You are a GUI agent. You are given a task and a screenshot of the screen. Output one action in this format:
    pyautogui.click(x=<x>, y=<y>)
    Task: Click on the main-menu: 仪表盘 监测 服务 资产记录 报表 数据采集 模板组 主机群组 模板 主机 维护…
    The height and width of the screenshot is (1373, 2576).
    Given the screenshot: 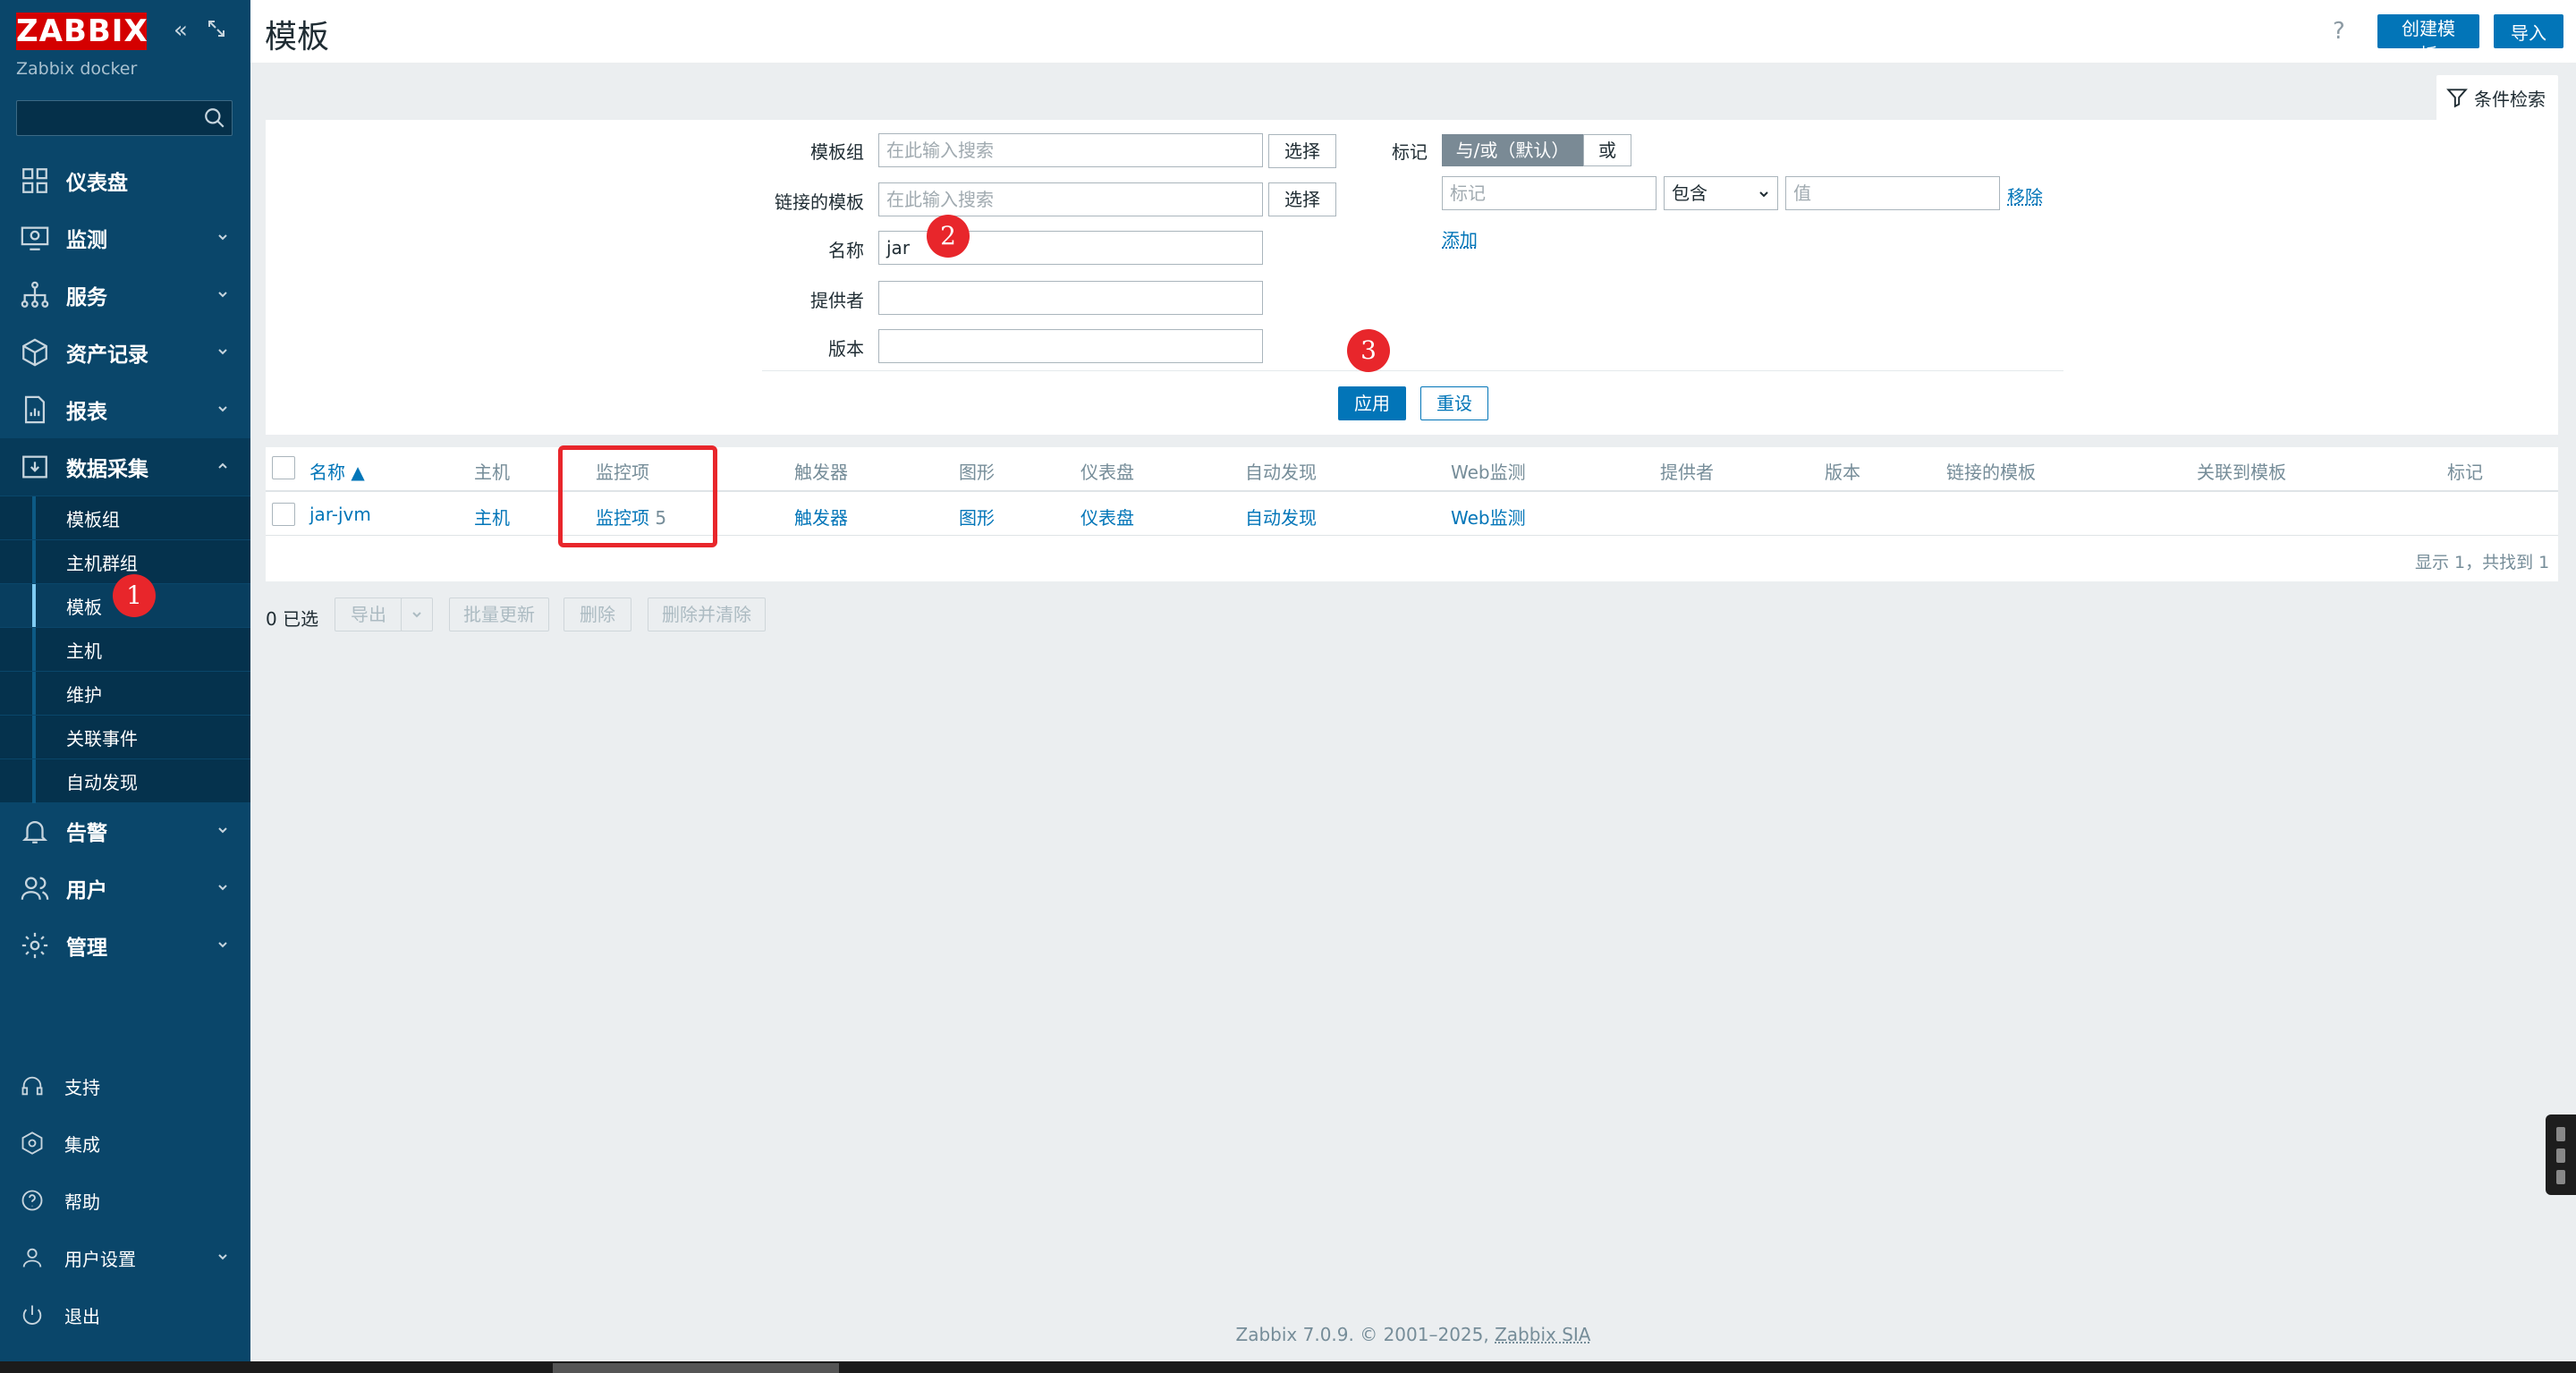 What is the action you would take?
    pyautogui.click(x=125, y=563)
    